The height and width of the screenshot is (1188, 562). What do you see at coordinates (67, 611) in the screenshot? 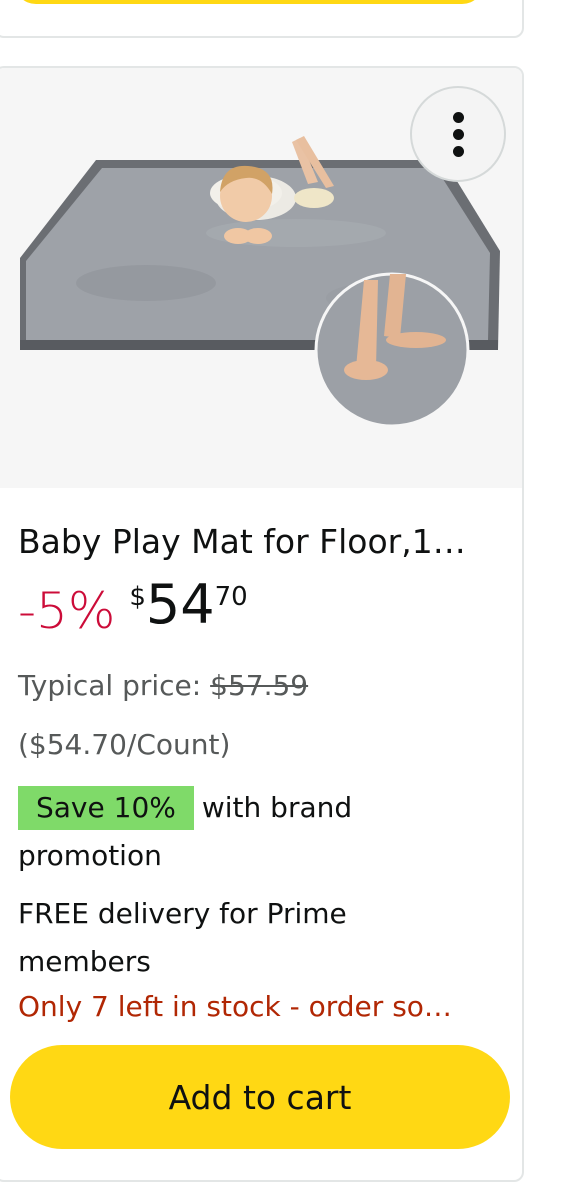
I see `discount-percent: -5%` at bounding box center [67, 611].